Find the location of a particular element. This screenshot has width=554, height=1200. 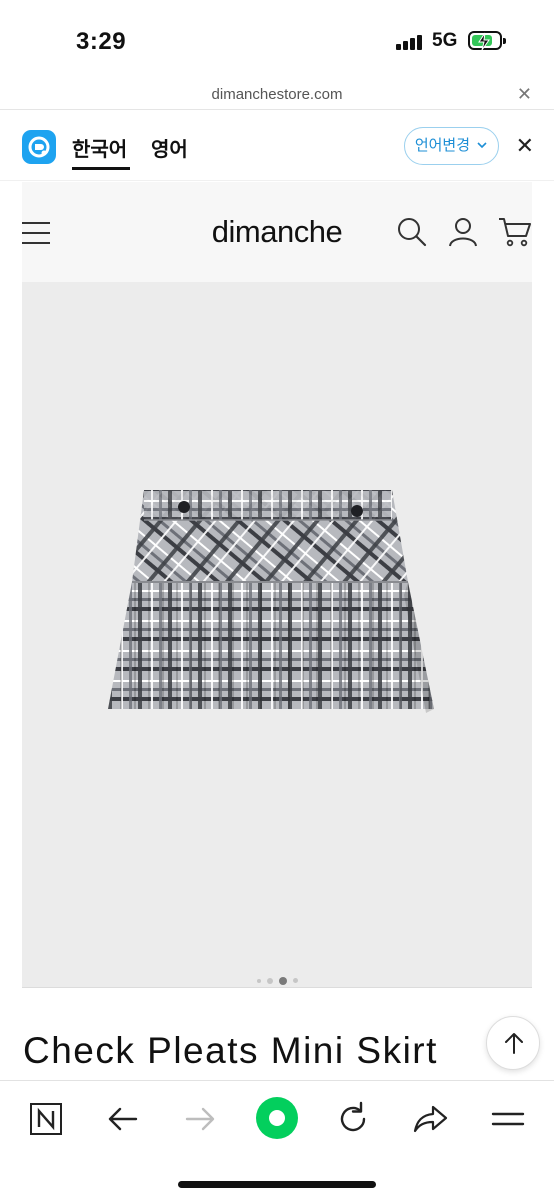

share-icon is located at coordinates (431, 1119).